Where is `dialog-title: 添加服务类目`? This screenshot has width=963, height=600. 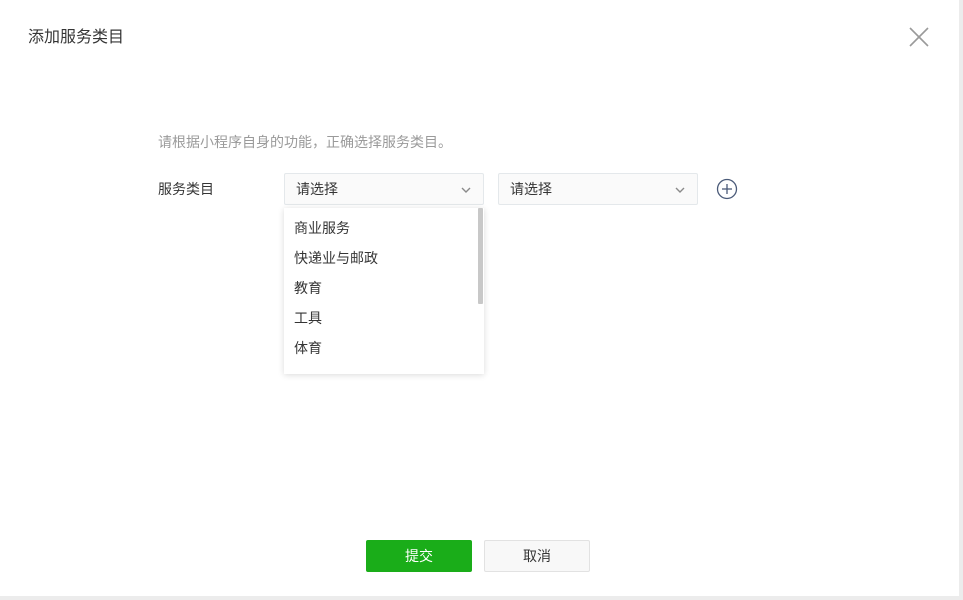 dialog-title: 添加服务类目 is located at coordinates (76, 36).